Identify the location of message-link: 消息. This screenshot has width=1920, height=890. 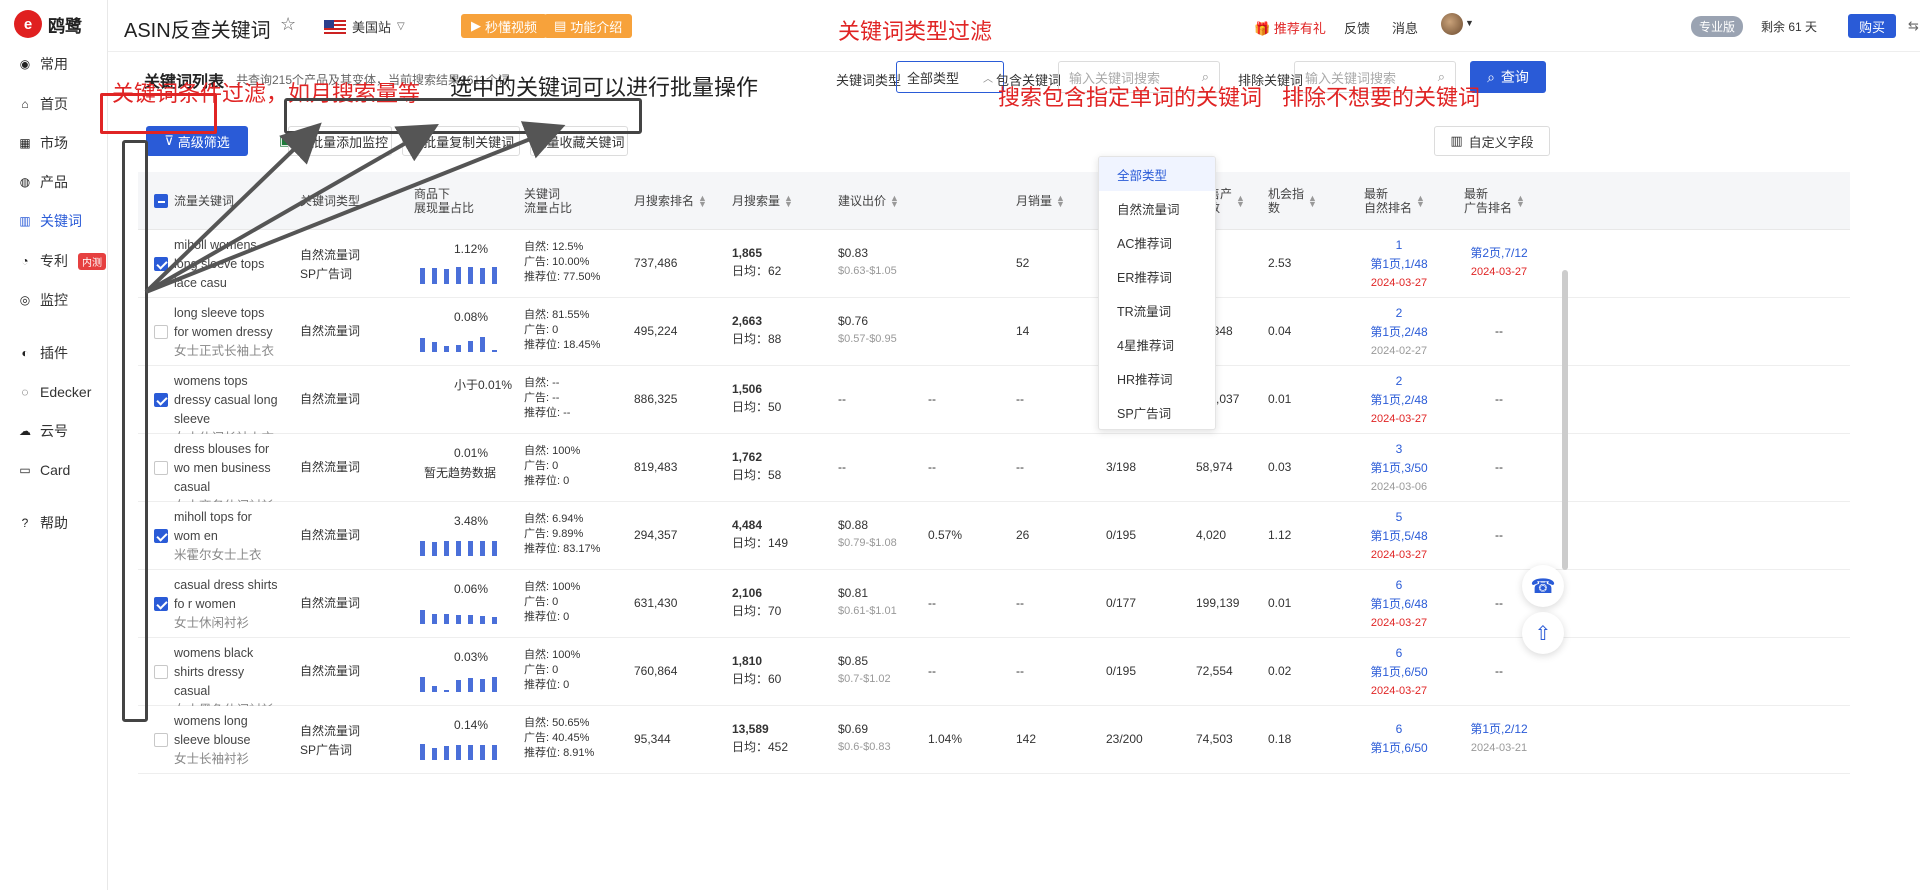
(1405, 27).